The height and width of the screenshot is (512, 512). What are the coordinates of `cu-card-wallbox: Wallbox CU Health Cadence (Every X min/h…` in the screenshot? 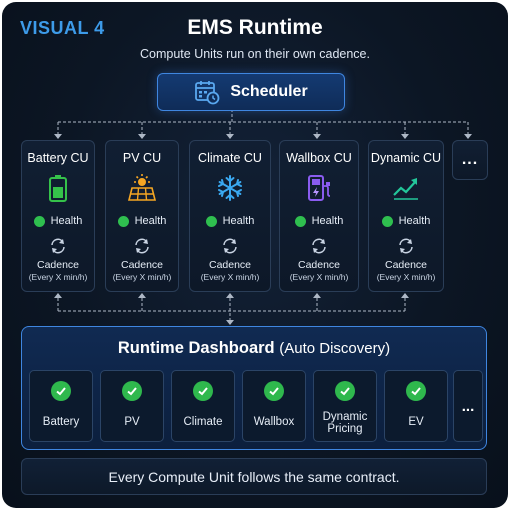 It's located at (319, 216).